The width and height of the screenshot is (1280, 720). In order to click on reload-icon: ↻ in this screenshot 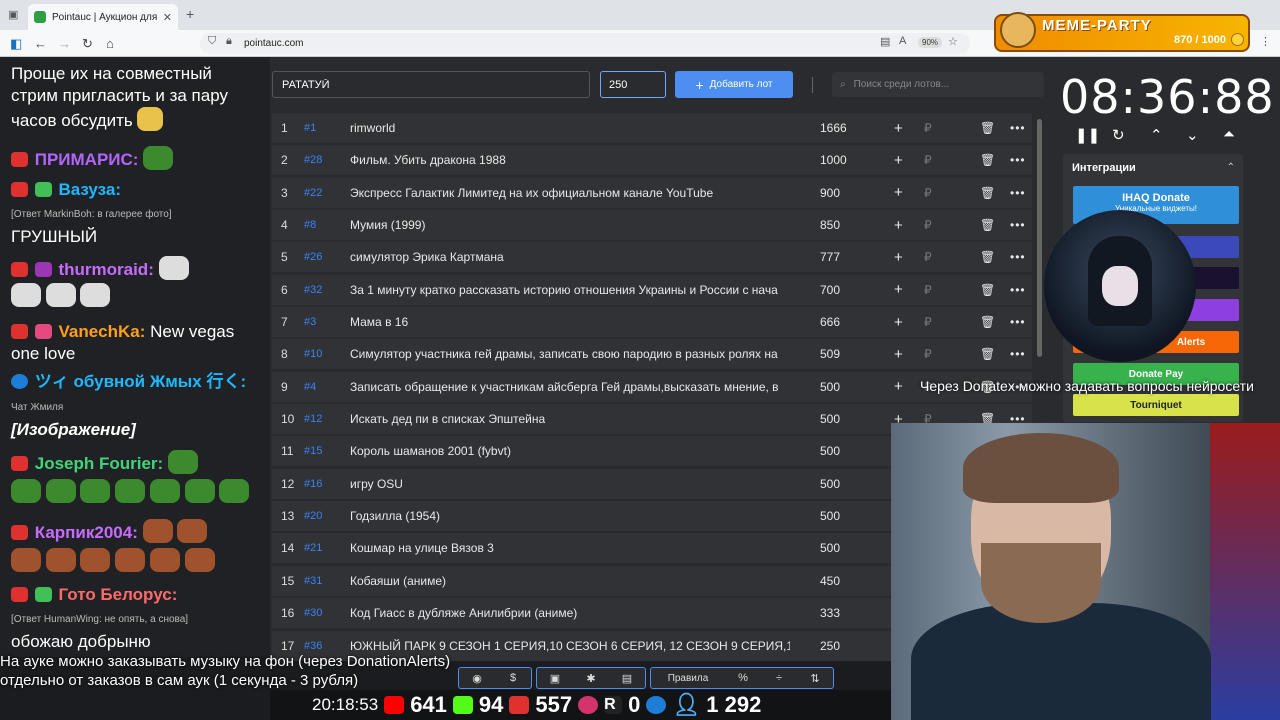, I will do `click(87, 44)`.